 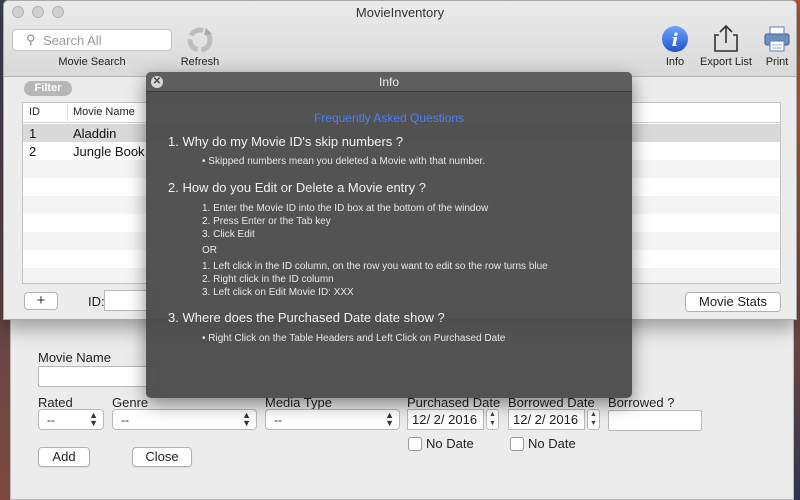 What do you see at coordinates (332, 419) in the screenshot?
I see `media-type-select: -- ▲ ▼` at bounding box center [332, 419].